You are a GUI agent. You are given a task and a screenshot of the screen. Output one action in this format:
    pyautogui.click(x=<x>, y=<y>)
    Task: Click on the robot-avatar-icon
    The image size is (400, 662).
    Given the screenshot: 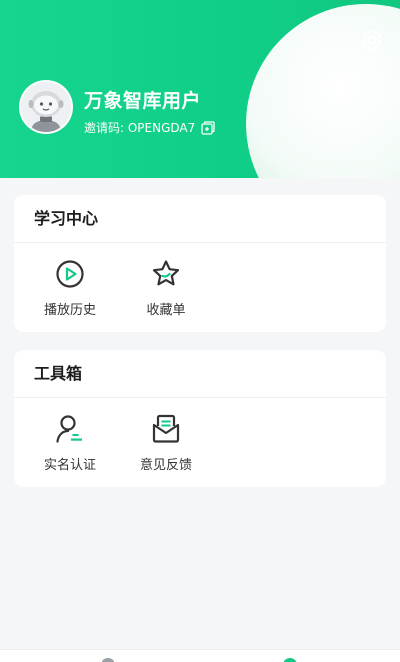 What is the action you would take?
    pyautogui.click(x=46, y=107)
    